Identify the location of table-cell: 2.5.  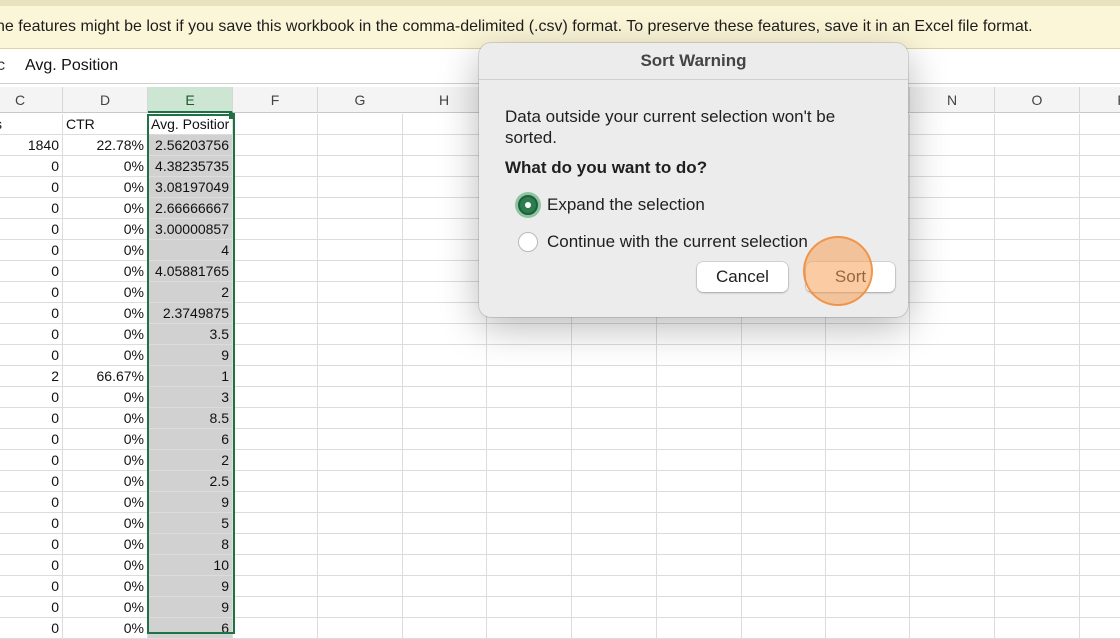
(190, 481).